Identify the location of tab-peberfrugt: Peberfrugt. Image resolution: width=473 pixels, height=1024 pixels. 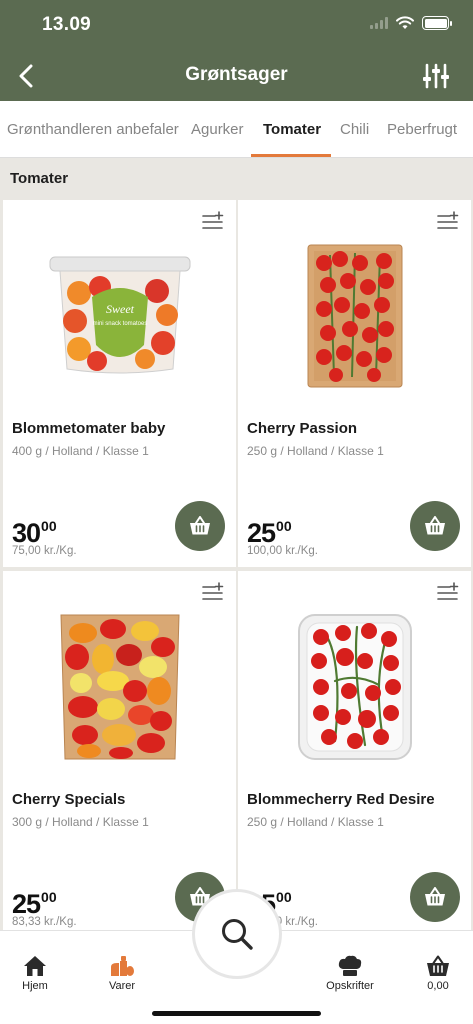
(422, 129).